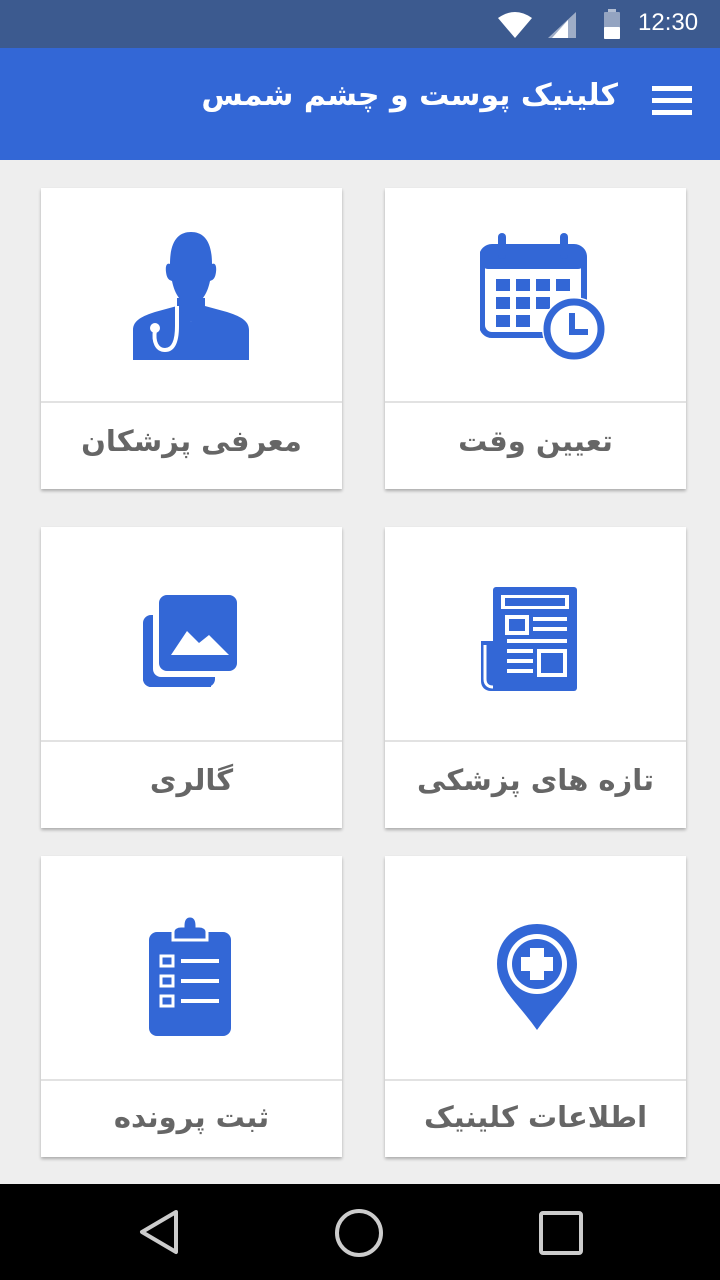  Describe the element at coordinates (561, 1233) in the screenshot. I see `recents-icon` at that location.